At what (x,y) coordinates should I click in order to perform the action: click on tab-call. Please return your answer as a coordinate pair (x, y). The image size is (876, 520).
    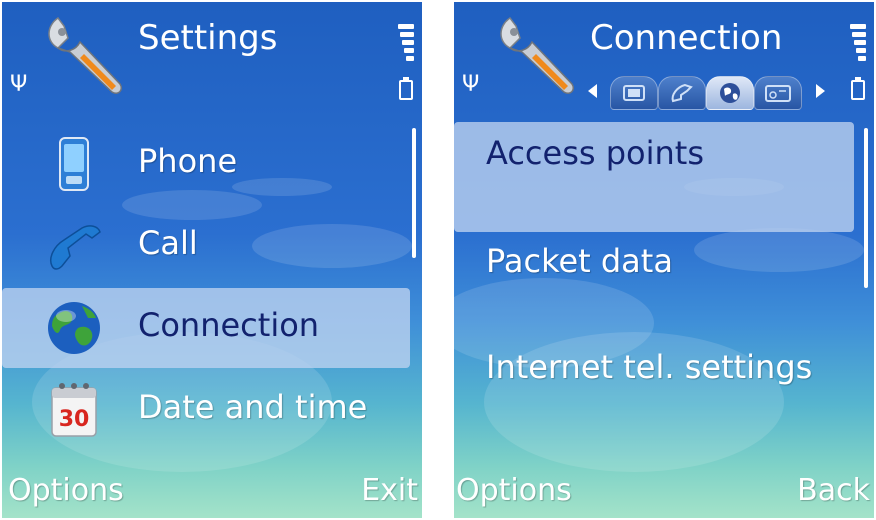
    Looking at the image, I should click on (682, 93).